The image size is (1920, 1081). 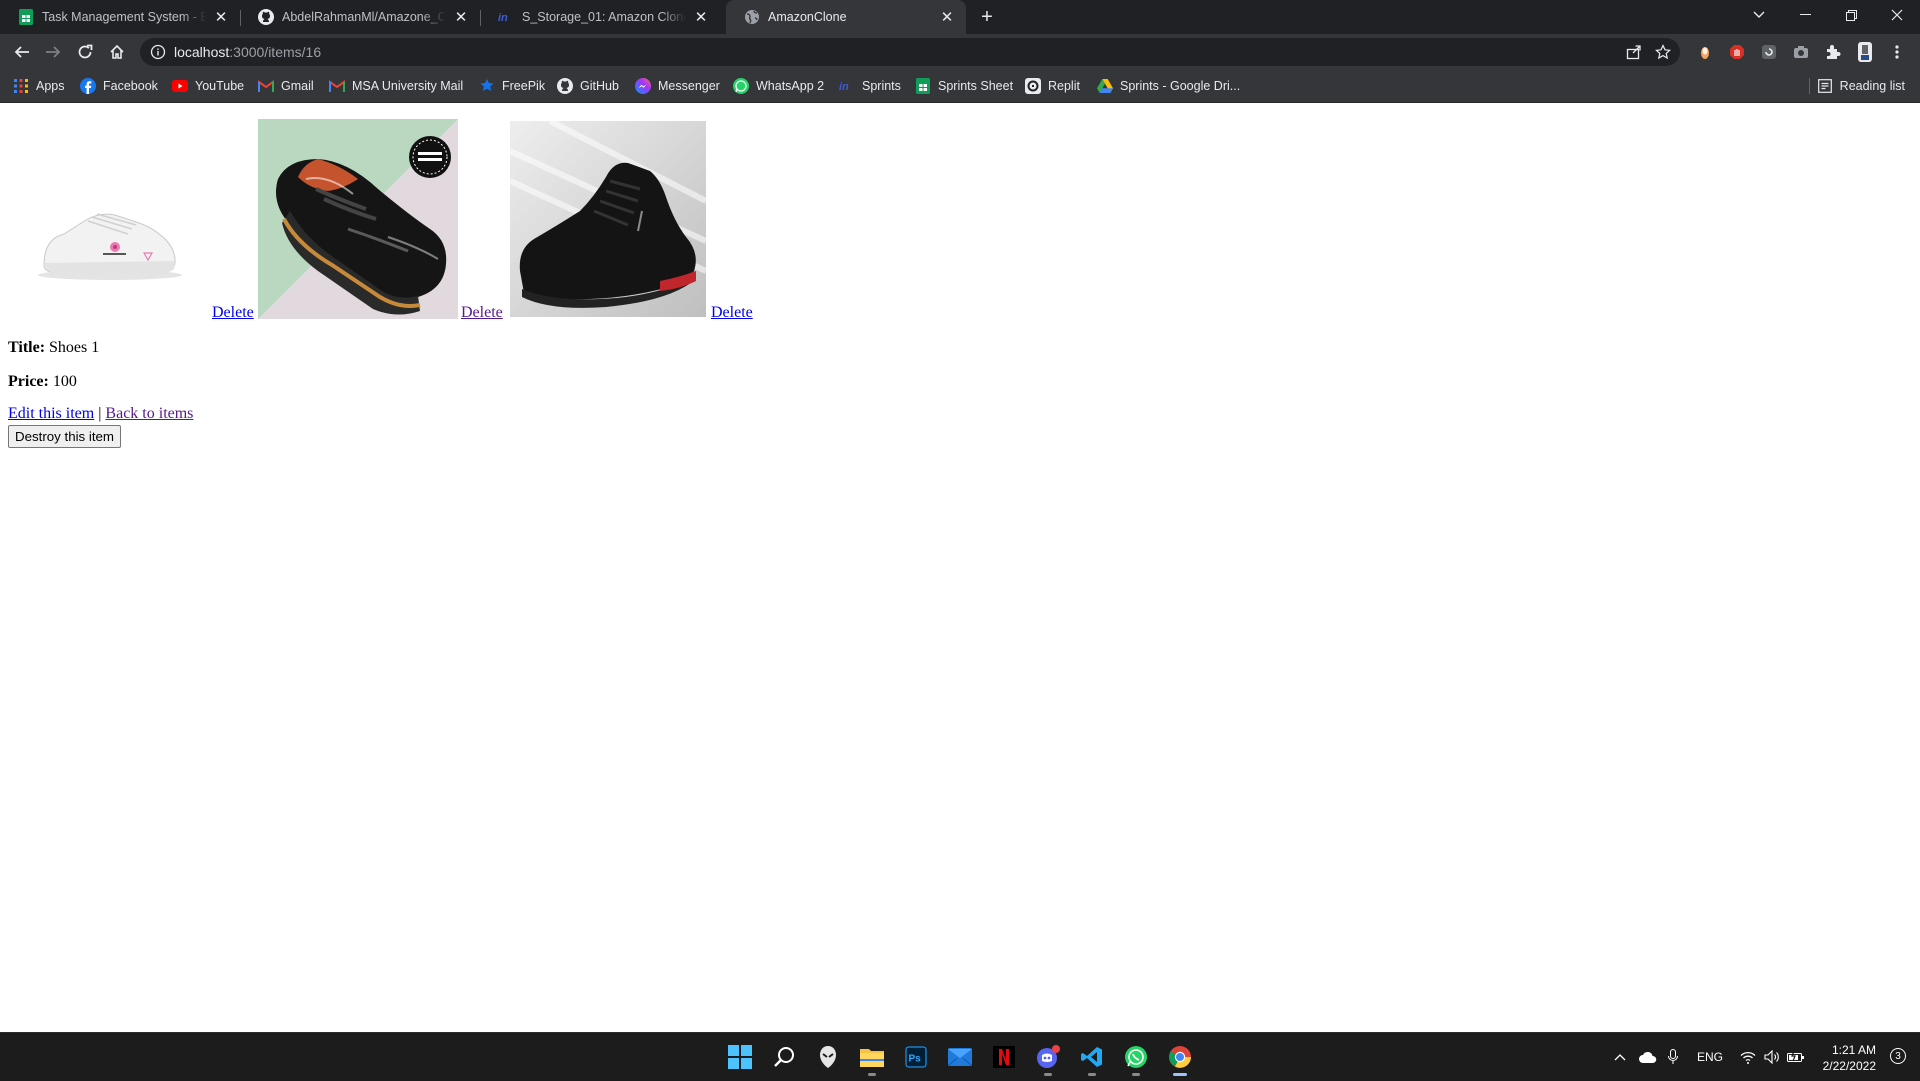 I want to click on bookmark-star-icon, so click(x=1663, y=52).